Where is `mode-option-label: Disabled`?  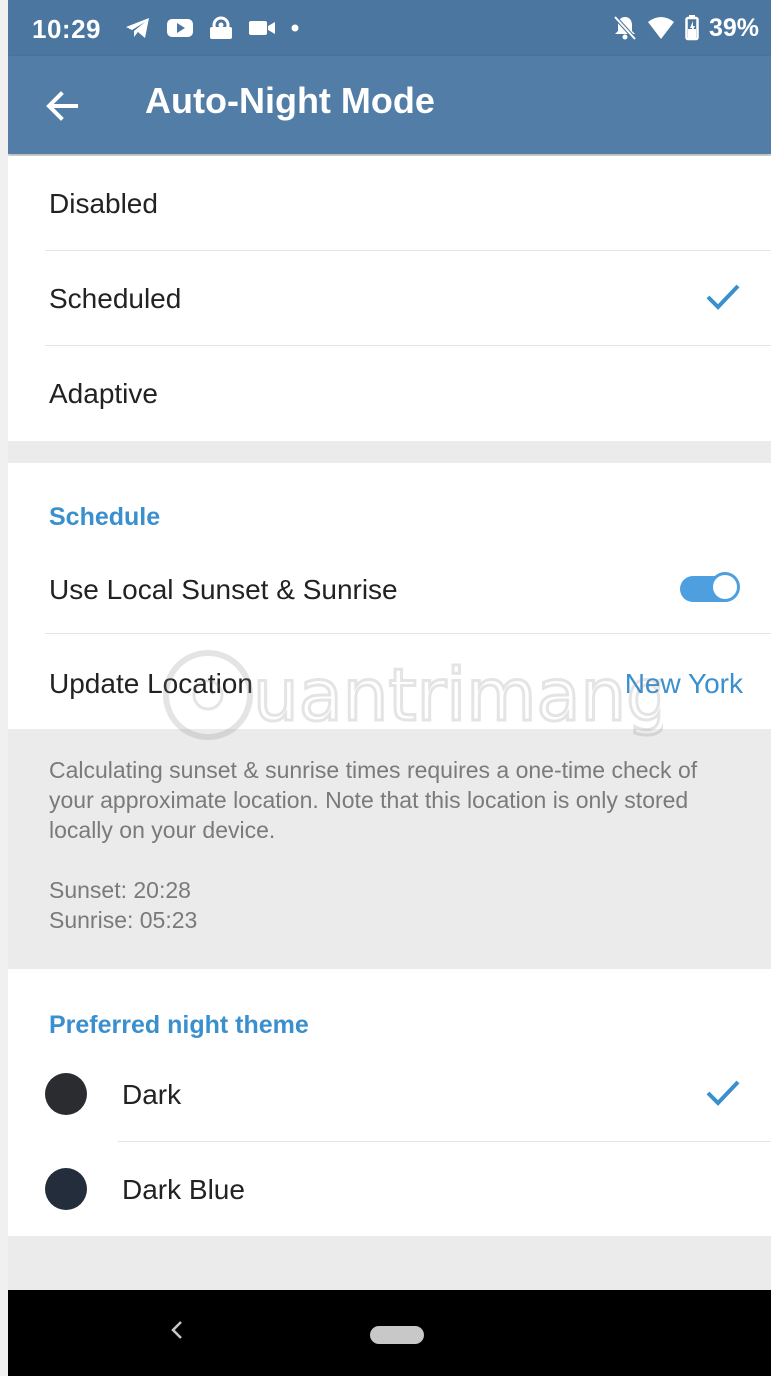 mode-option-label: Disabled is located at coordinates (103, 203).